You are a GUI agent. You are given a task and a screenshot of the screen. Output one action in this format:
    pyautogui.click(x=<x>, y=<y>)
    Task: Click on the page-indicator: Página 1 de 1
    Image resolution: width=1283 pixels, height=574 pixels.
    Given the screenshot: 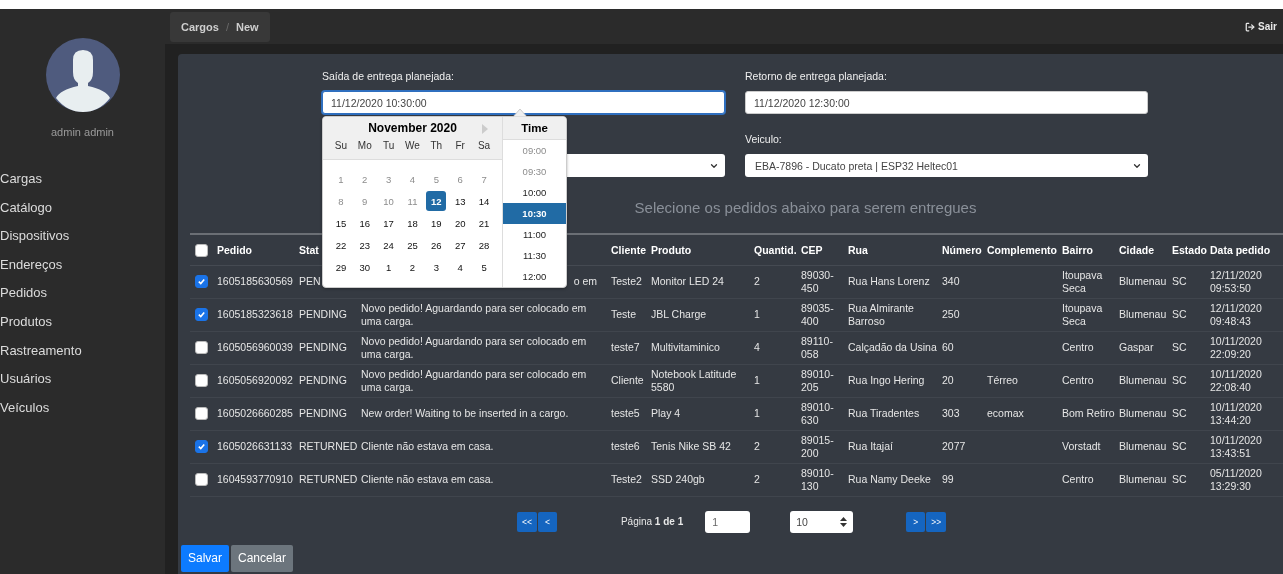 What is the action you would take?
    pyautogui.click(x=652, y=521)
    